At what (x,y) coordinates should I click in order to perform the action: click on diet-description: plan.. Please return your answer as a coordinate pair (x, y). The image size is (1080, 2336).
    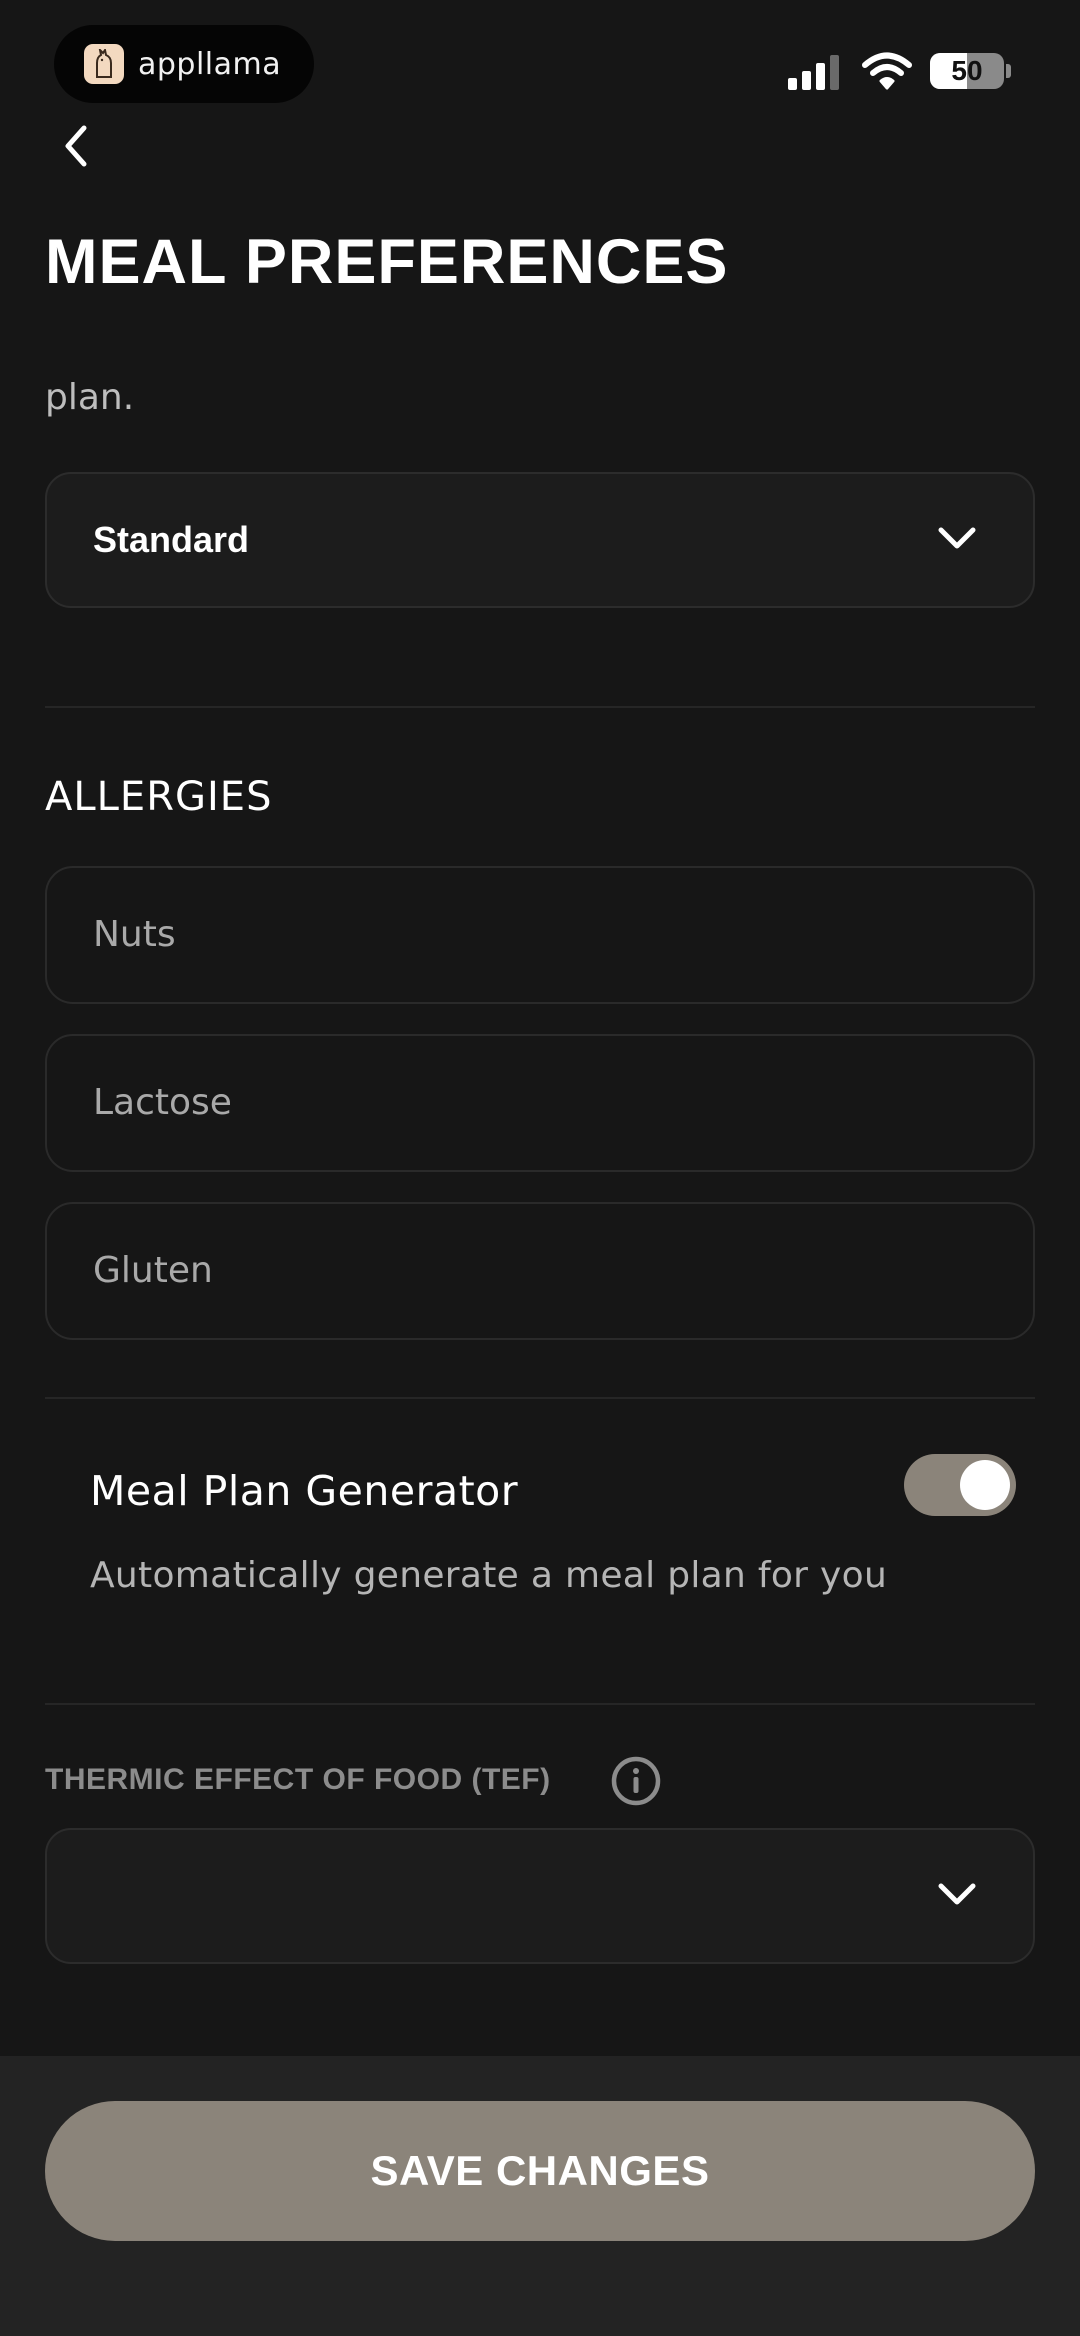
    Looking at the image, I should click on (90, 397).